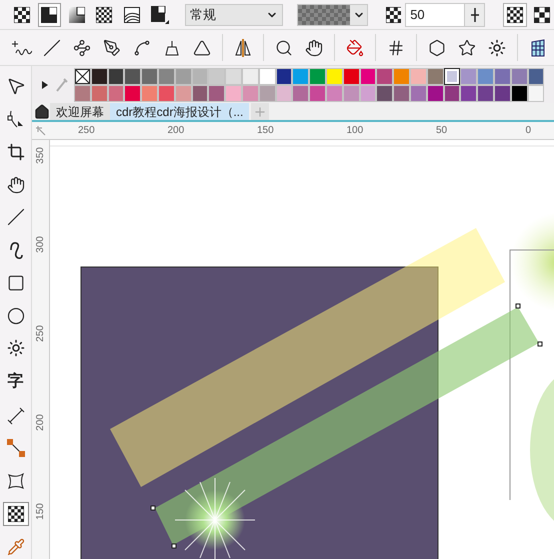 Image resolution: width=554 pixels, height=559 pixels. I want to click on transparency-checker-icon, so click(394, 14).